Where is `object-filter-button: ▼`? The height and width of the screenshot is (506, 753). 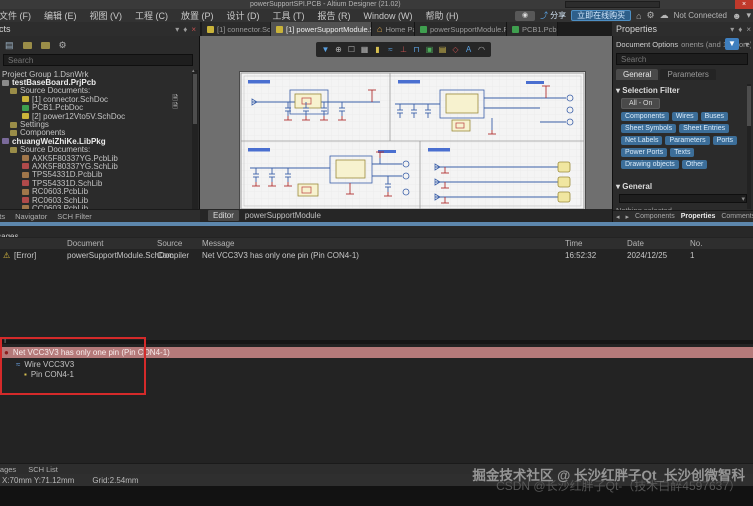
object-filter-button: ▼ is located at coordinates (732, 44).